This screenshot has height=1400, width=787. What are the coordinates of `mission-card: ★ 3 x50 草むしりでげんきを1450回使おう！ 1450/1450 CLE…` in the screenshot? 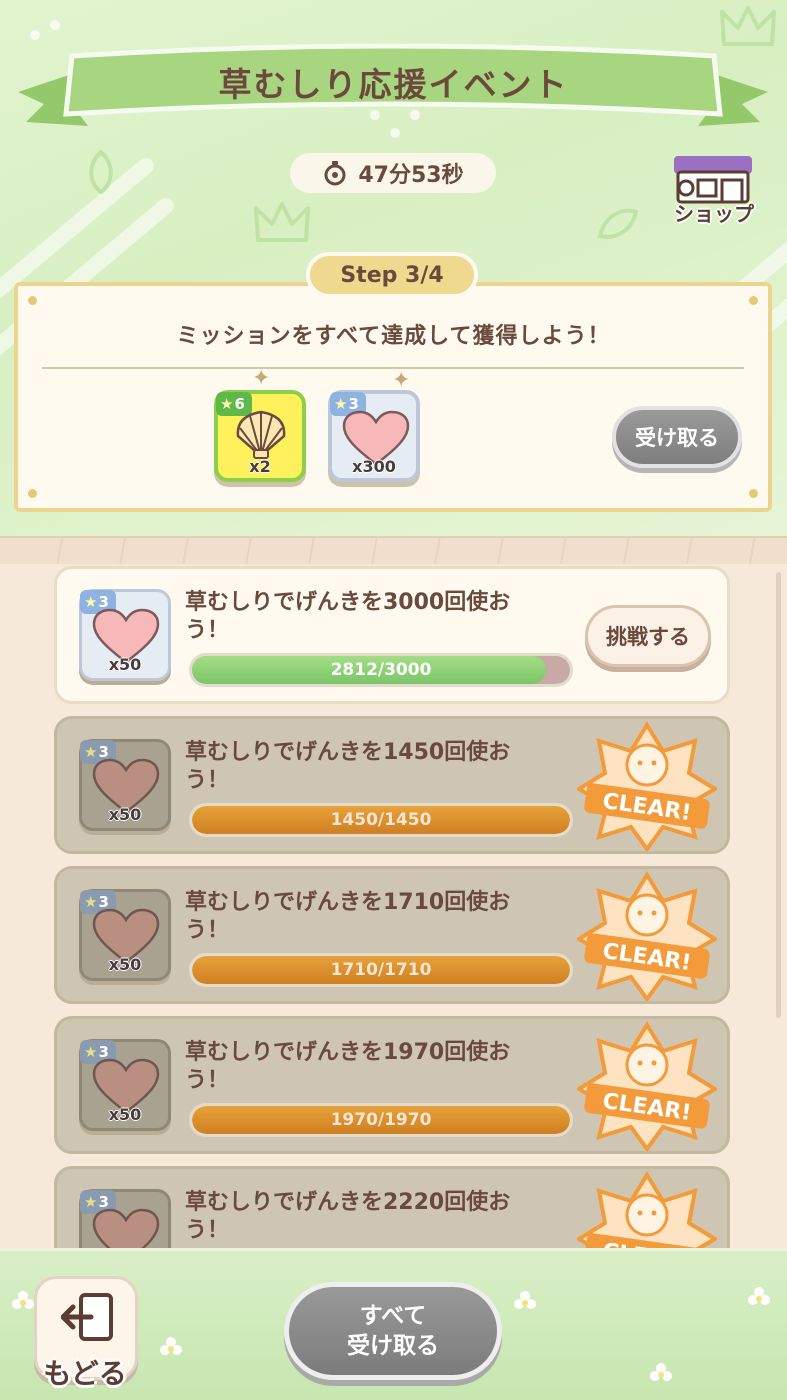 It's located at (392, 785).